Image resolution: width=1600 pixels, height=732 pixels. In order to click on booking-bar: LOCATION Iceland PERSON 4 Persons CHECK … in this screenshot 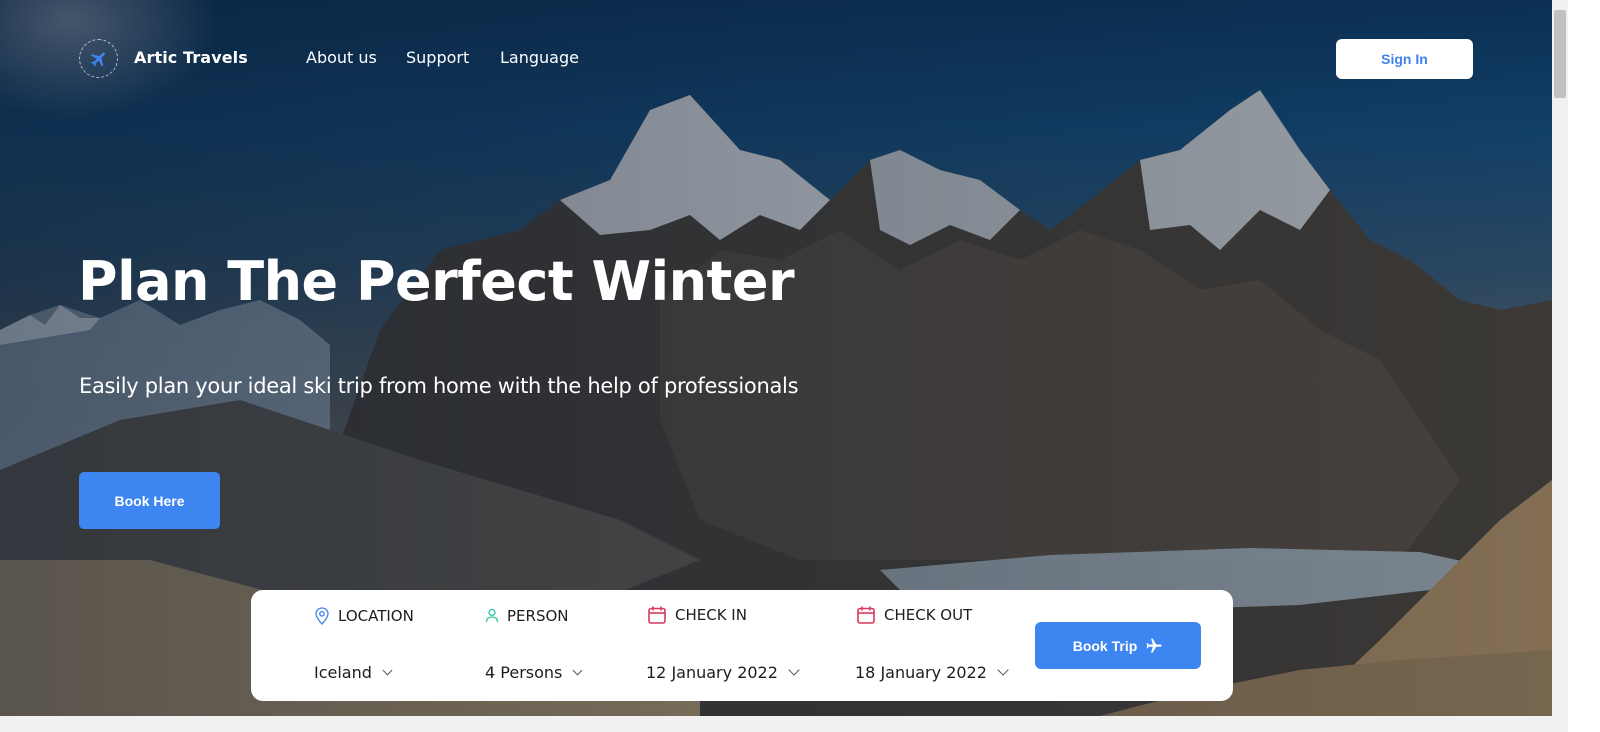, I will do `click(742, 645)`.